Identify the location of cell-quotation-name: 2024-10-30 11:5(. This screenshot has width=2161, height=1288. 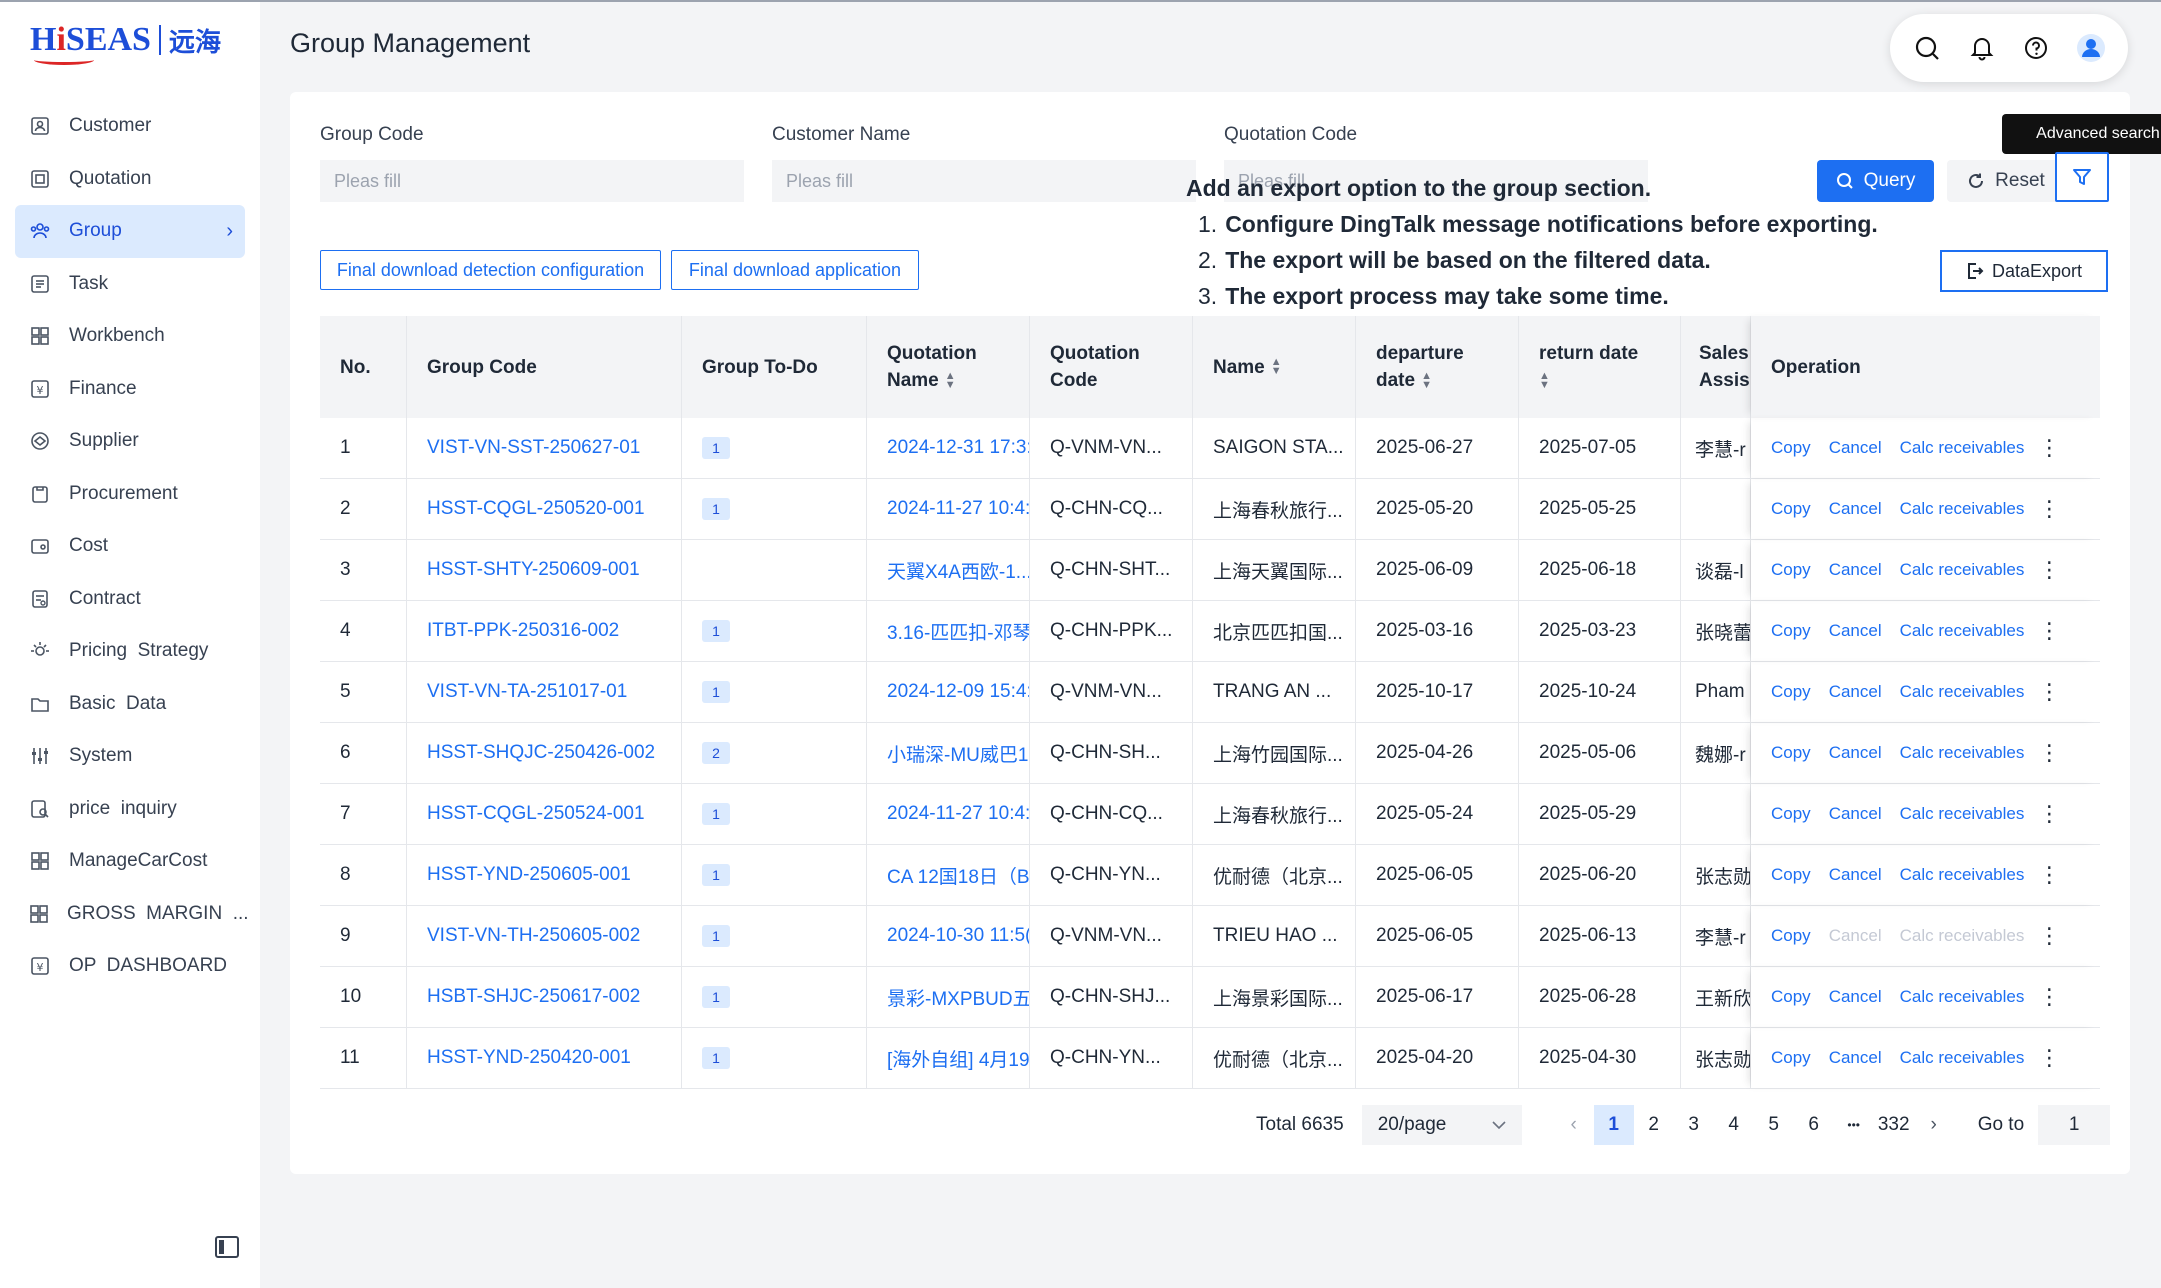
(948, 936).